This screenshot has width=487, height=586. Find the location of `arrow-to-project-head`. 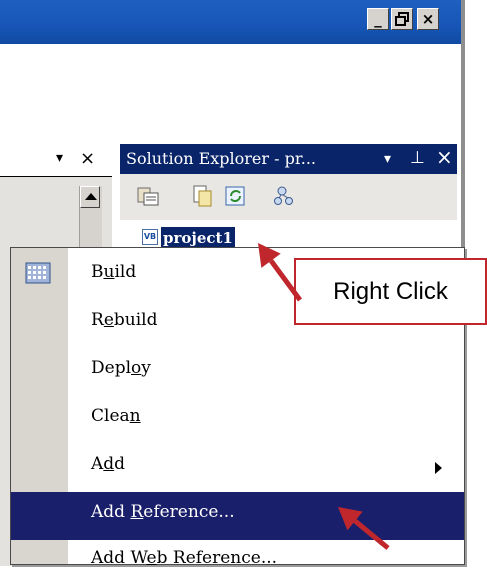

arrow-to-project-head is located at coordinates (269, 255).